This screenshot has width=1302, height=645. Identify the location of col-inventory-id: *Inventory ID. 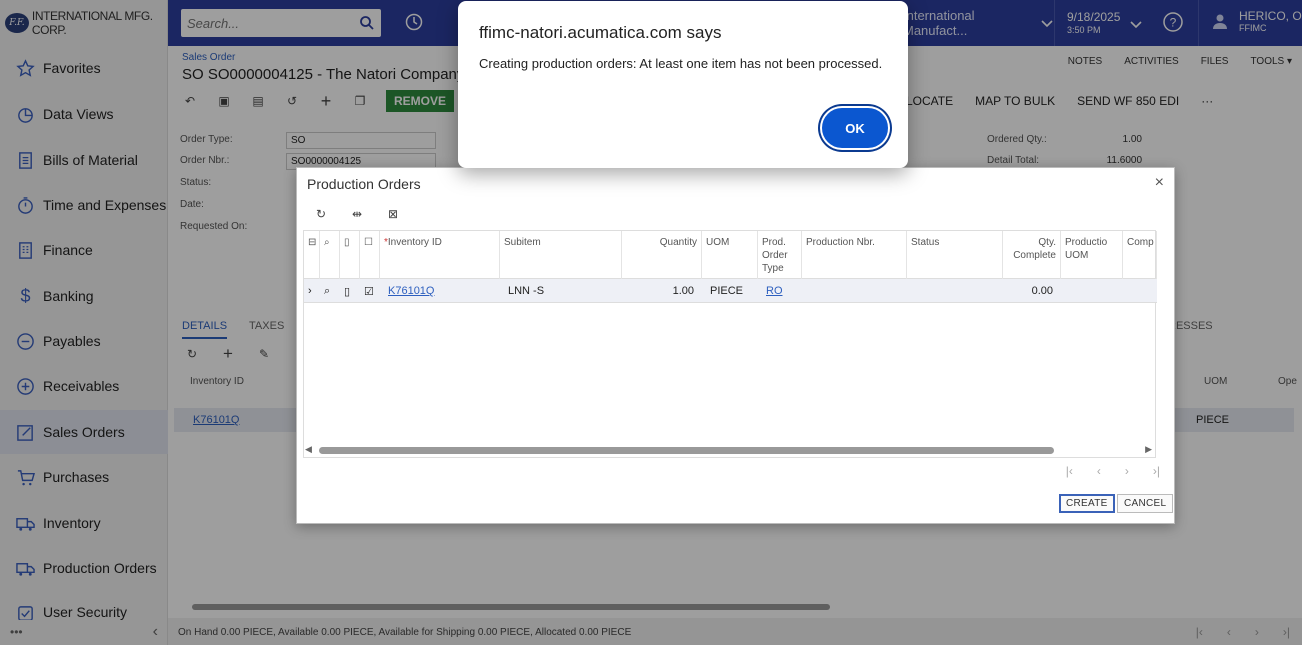
(440, 255).